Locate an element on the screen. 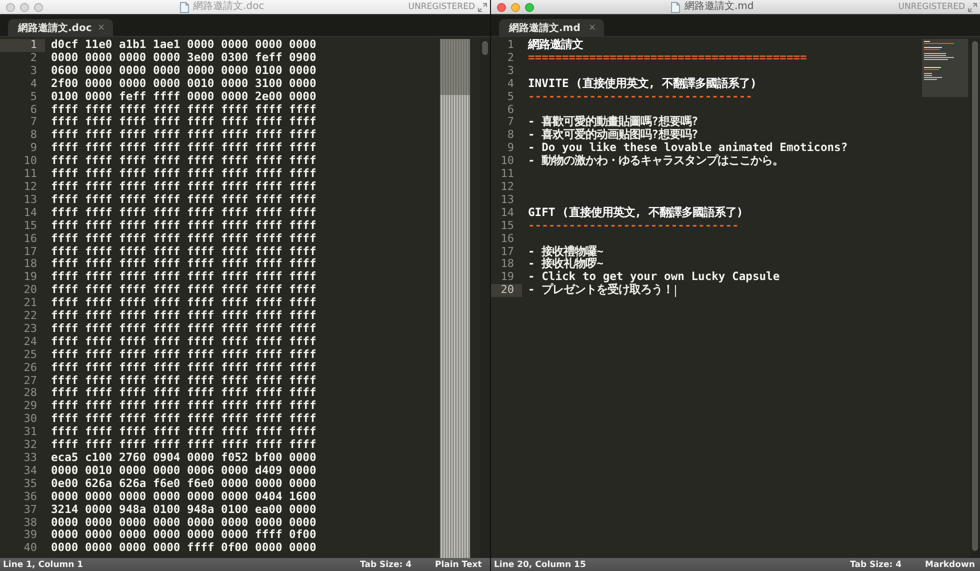 The height and width of the screenshot is (571, 980). code-line: 2f00 0000 0000 0000 0010 0000 3100 0000 is located at coordinates (183, 84).